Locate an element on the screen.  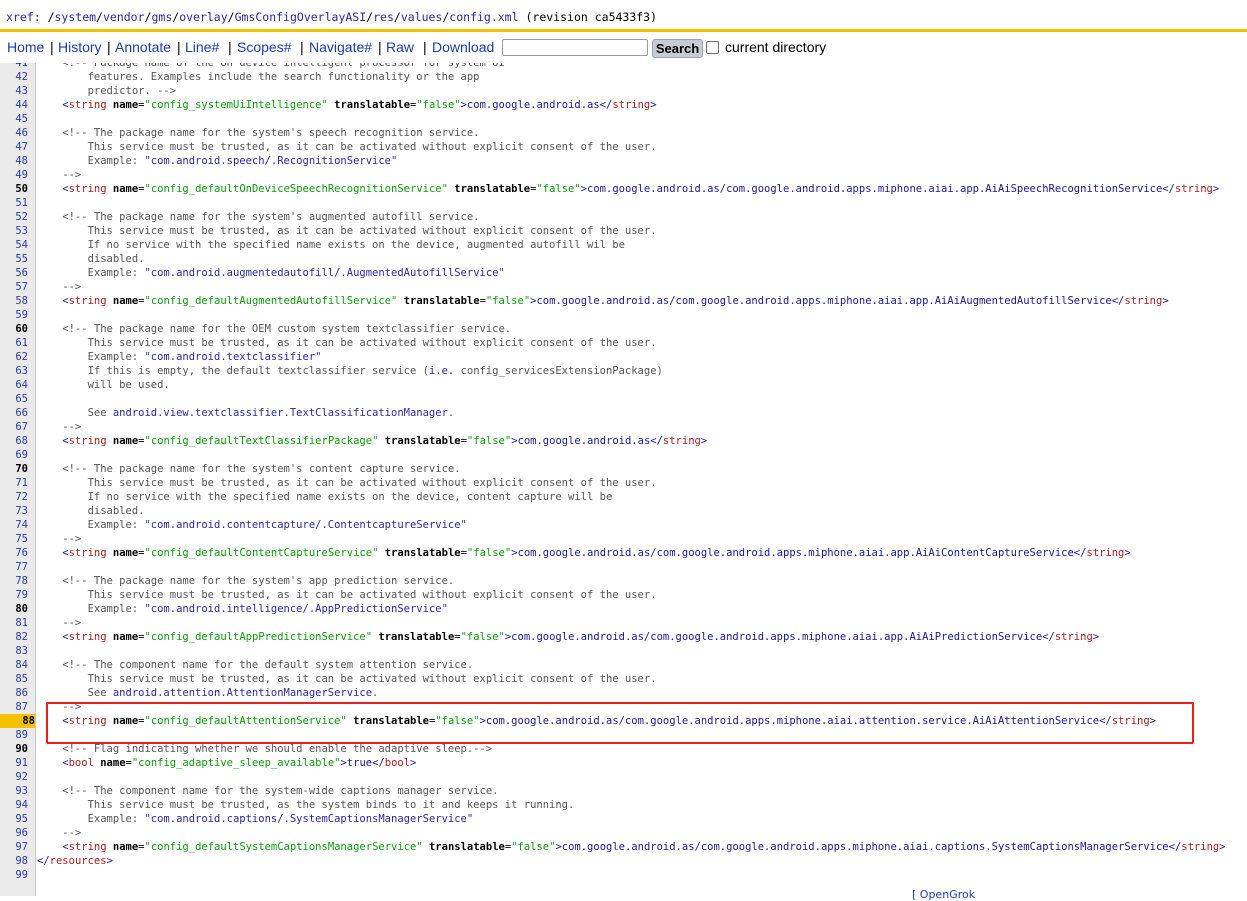
breadcrumb-item: values is located at coordinates (422, 17).